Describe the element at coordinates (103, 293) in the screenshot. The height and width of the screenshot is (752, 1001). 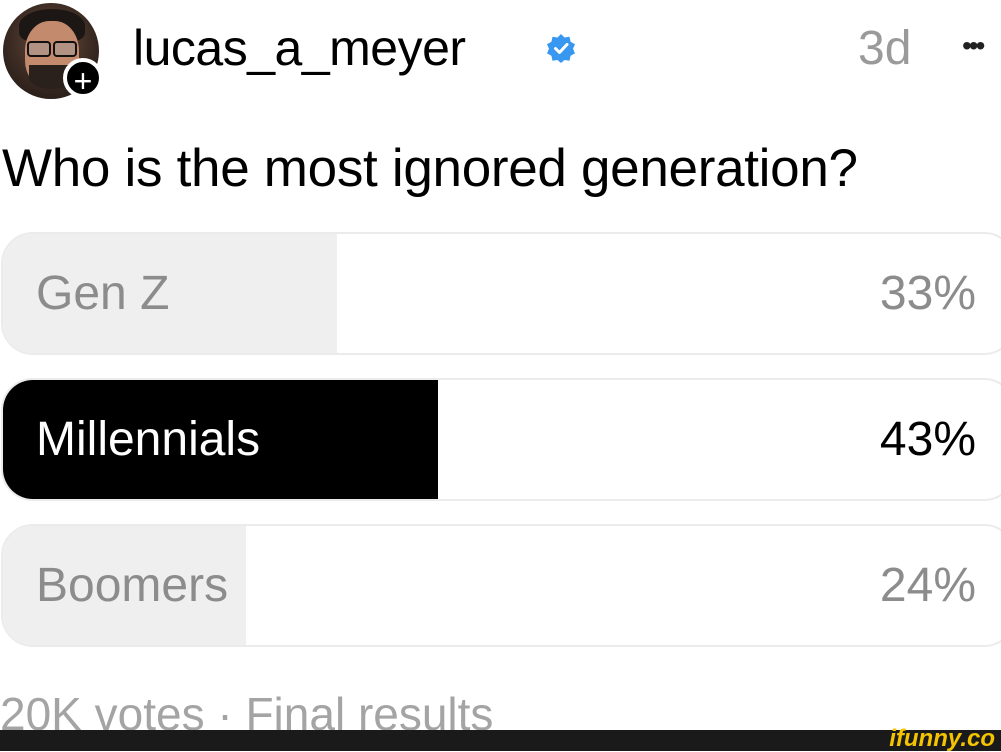
I see `poll-option-label: Gen Z` at that location.